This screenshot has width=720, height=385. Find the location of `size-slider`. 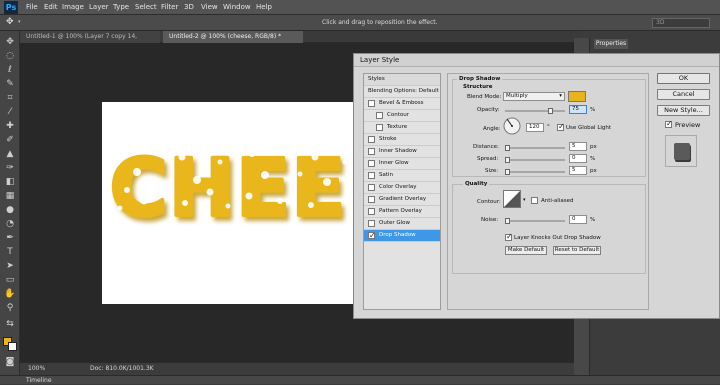

size-slider is located at coordinates (535, 172).